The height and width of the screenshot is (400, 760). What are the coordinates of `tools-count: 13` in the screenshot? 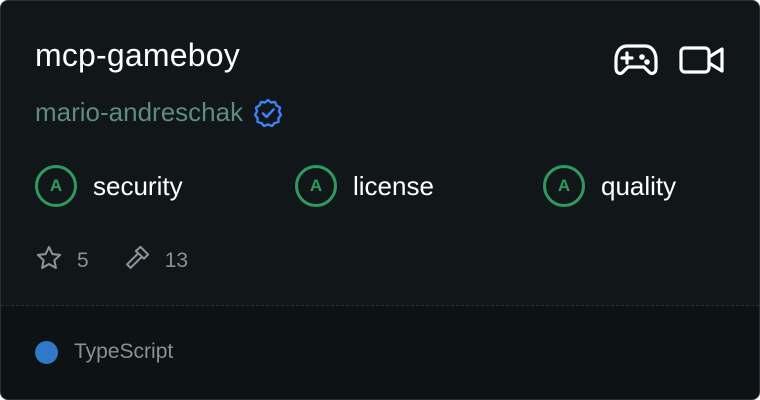 It's located at (176, 260).